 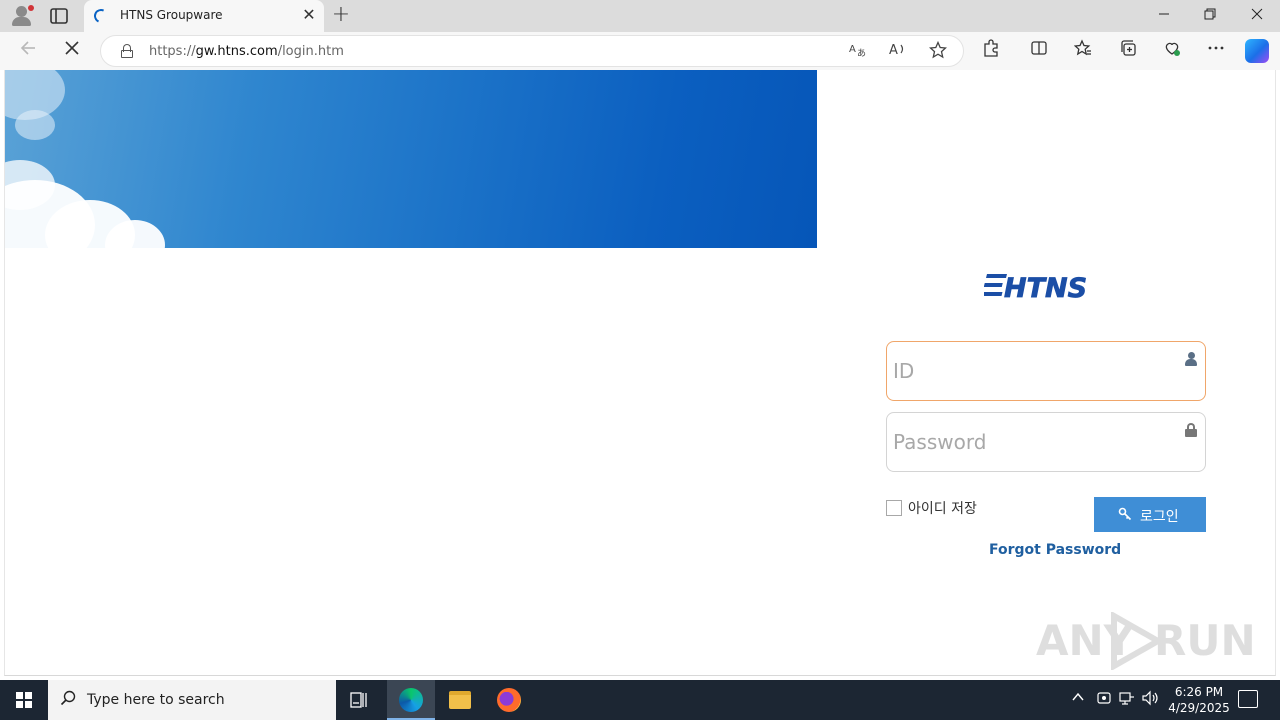 What do you see at coordinates (1191, 359) in the screenshot?
I see `user-icon` at bounding box center [1191, 359].